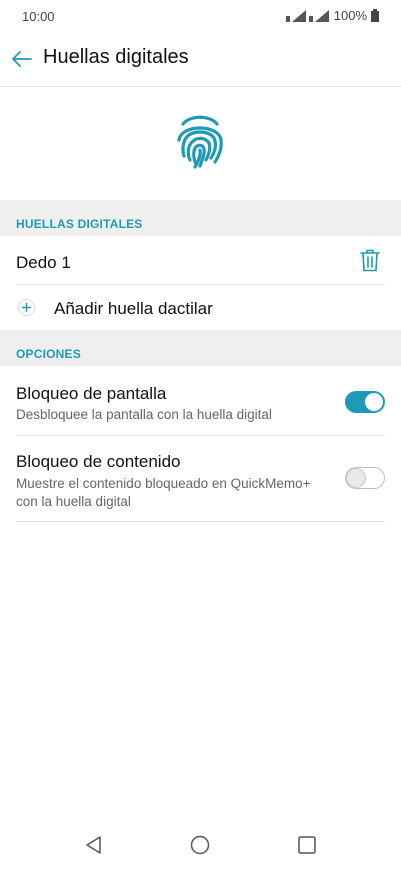  What do you see at coordinates (200, 261) in the screenshot?
I see `fingerprint-item: Dedo 1` at bounding box center [200, 261].